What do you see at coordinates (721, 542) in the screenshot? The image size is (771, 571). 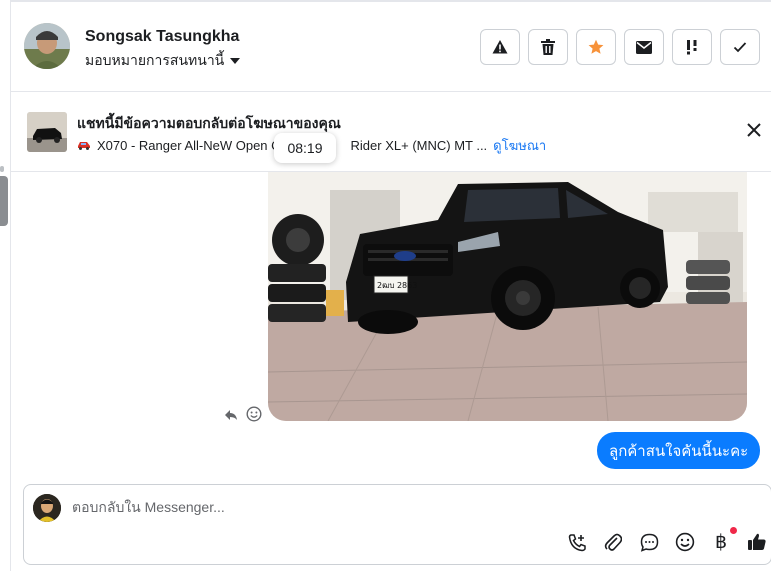 I see `baht-icon: ฿` at bounding box center [721, 542].